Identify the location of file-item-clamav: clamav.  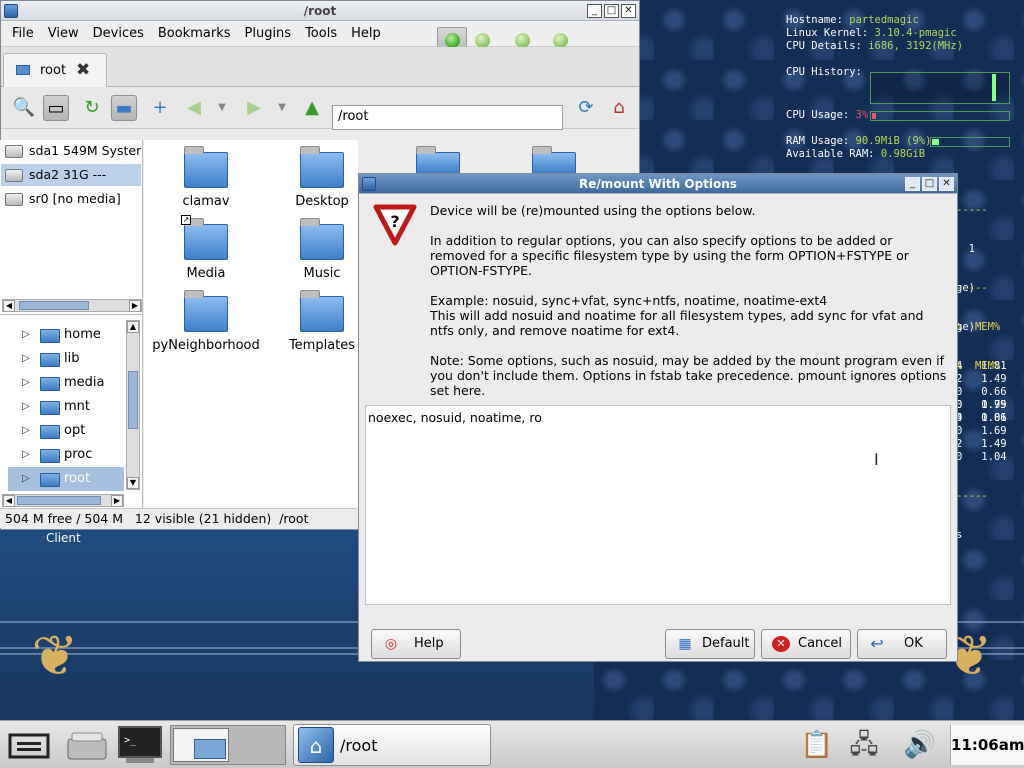
(206, 177).